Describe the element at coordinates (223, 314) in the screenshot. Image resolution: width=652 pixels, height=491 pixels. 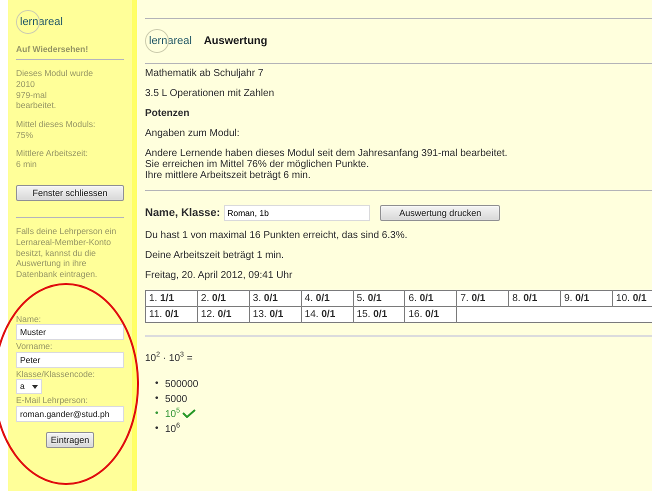
I see `score-cell: 12. 0/1` at that location.